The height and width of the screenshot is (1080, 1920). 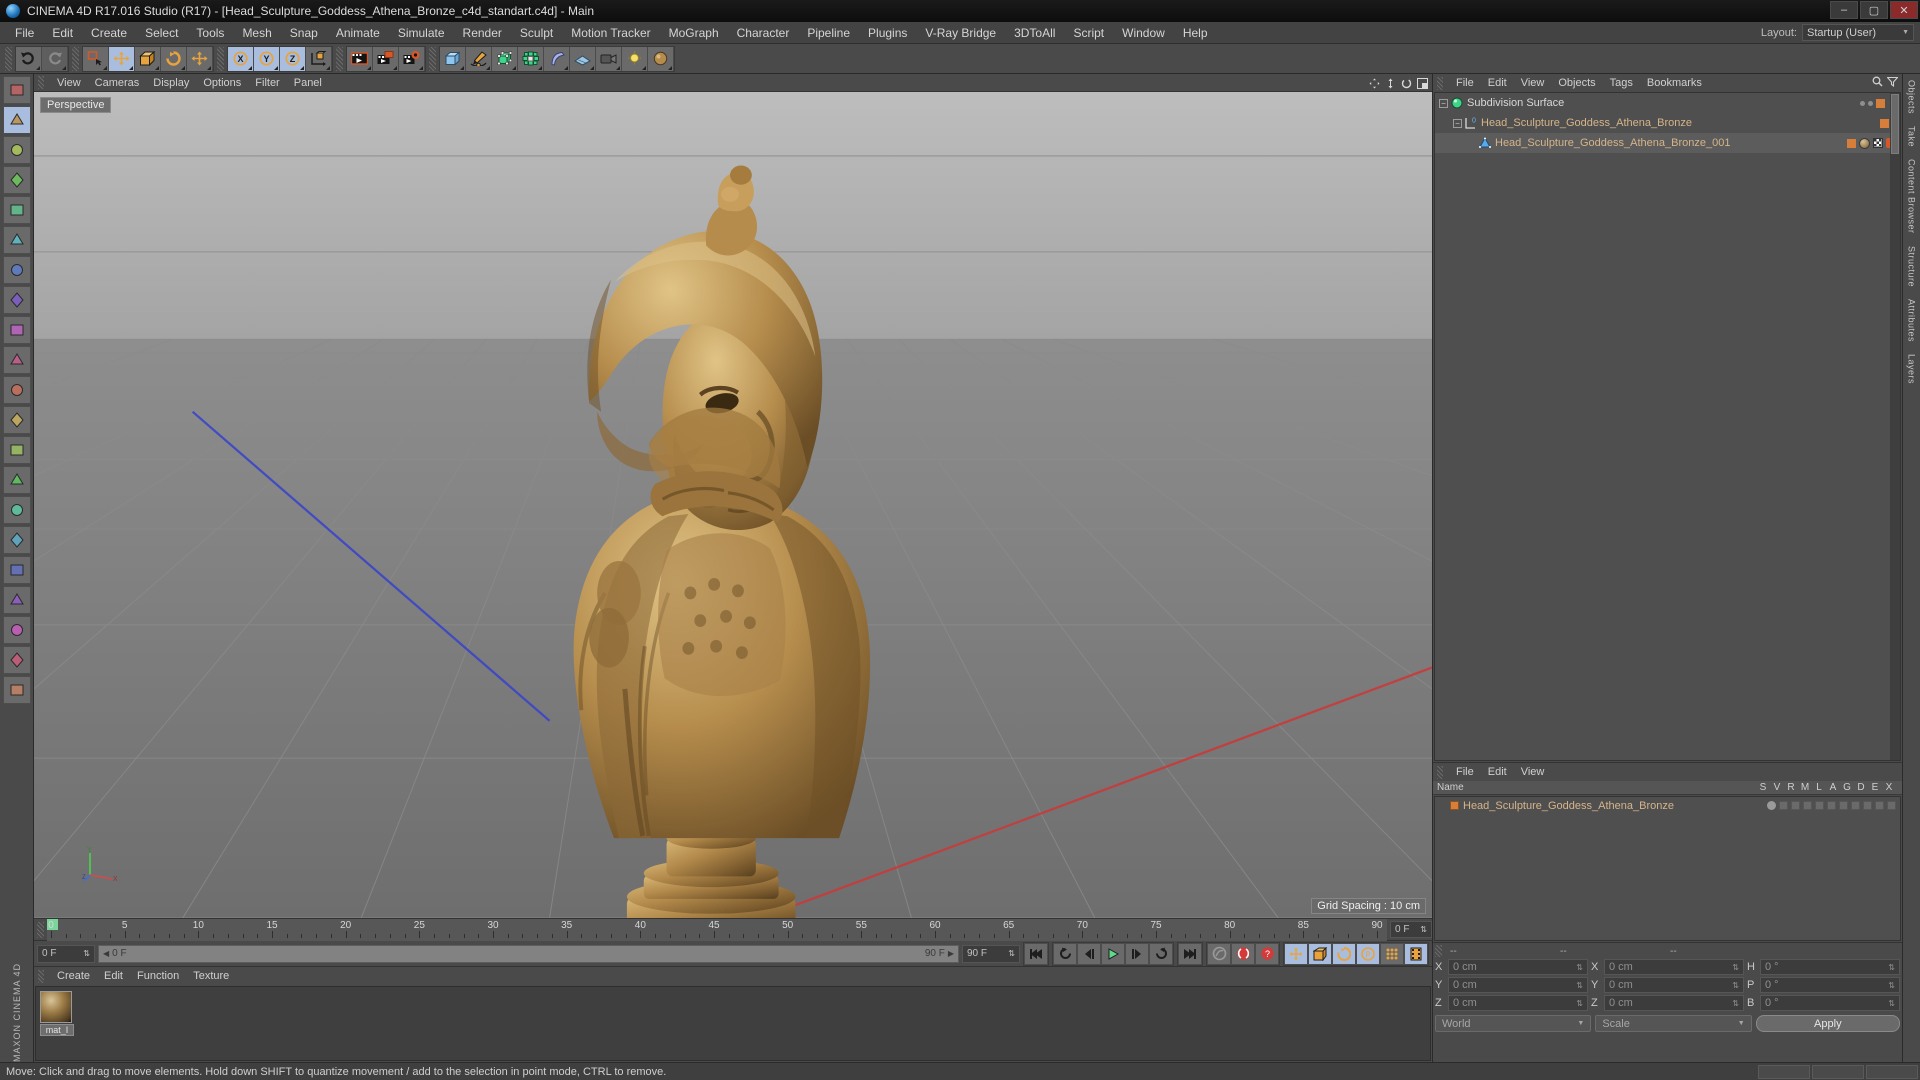 I want to click on layout-dropdown: Startup (User) ▼, so click(x=1858, y=32).